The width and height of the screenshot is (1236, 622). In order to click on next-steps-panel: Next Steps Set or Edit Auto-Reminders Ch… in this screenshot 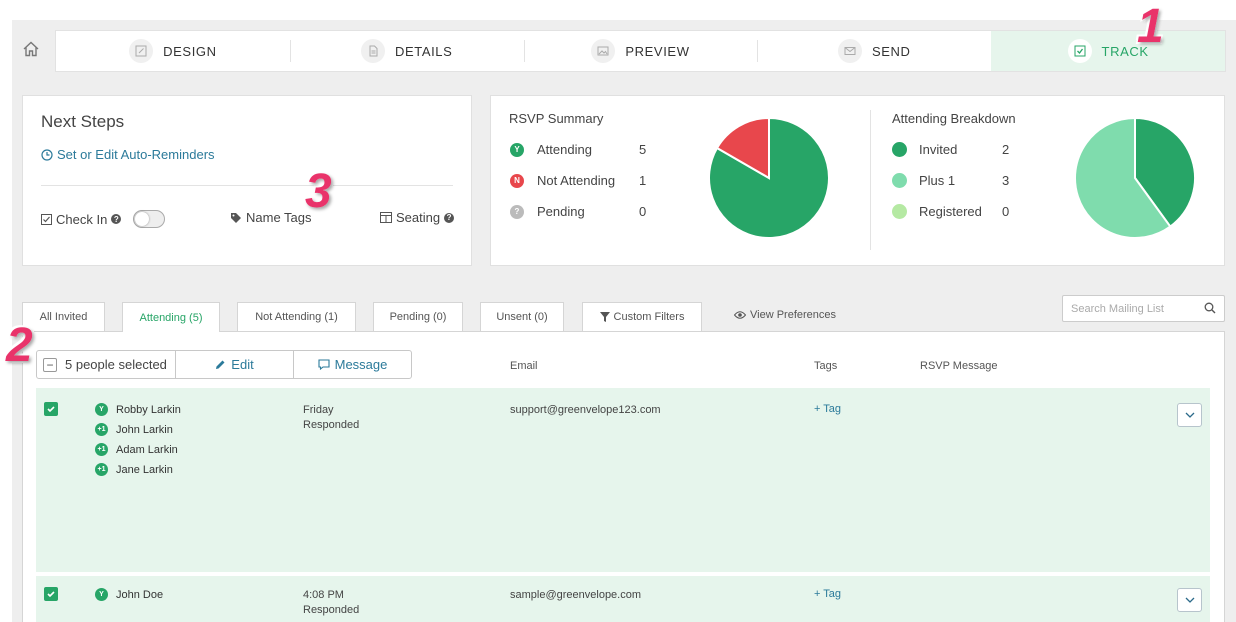, I will do `click(247, 180)`.